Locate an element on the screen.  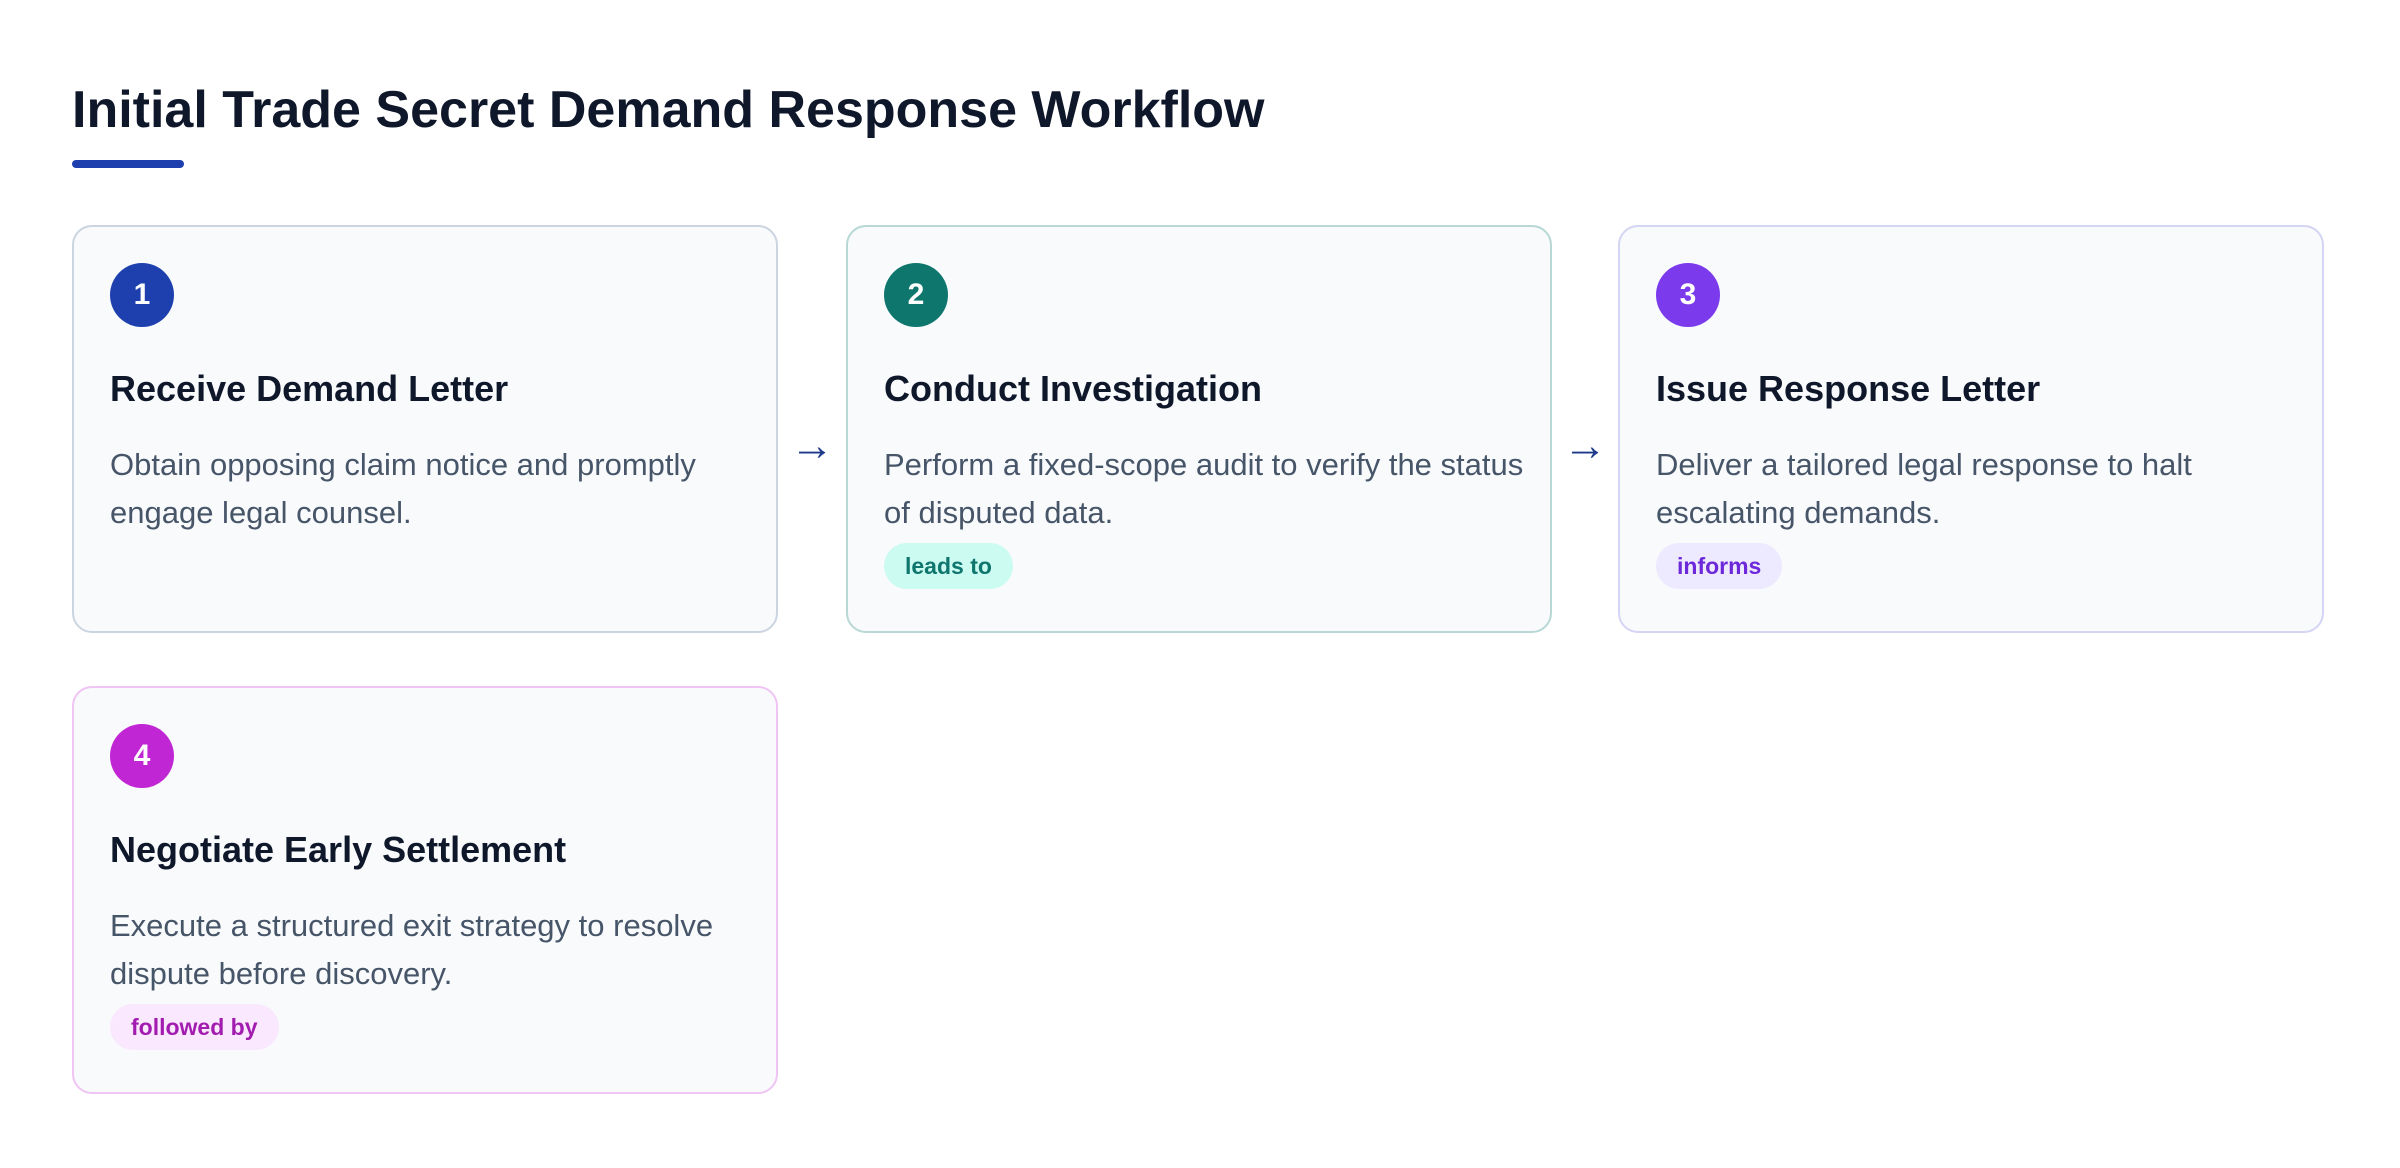
title-underline is located at coordinates (128, 164).